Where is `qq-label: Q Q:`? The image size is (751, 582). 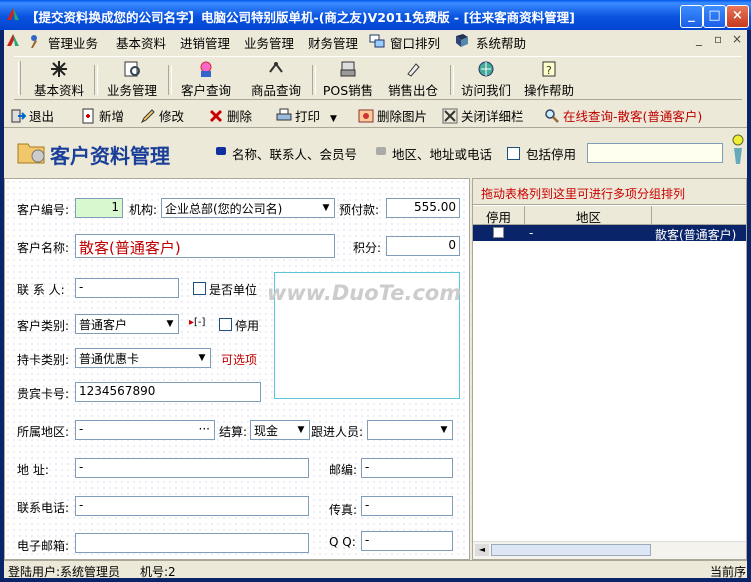 qq-label: Q Q: is located at coordinates (342, 542).